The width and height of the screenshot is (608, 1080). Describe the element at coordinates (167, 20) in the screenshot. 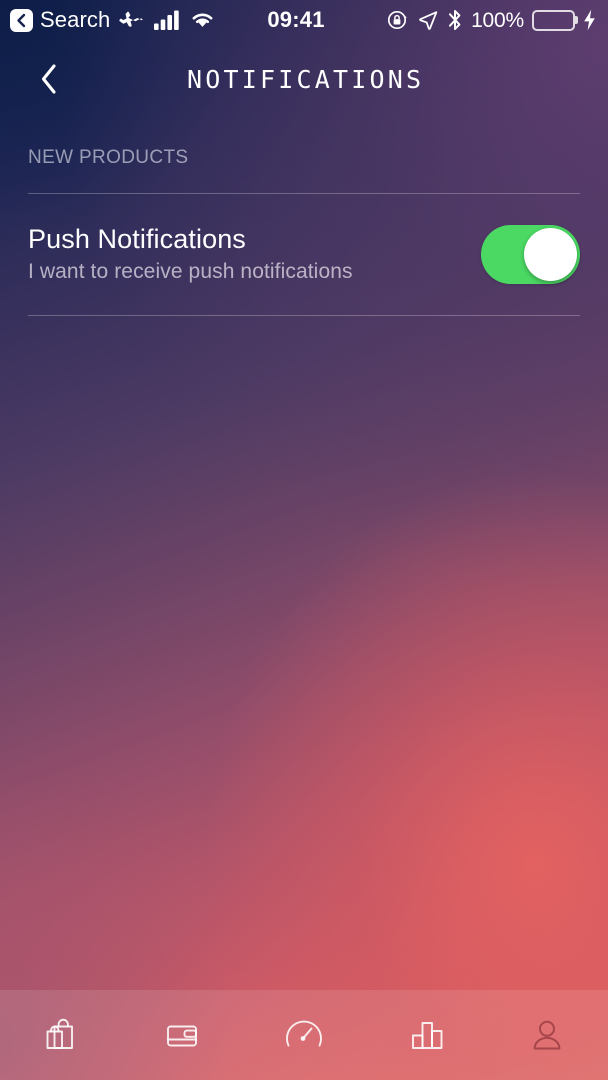

I see `cellular-signal-icon` at that location.